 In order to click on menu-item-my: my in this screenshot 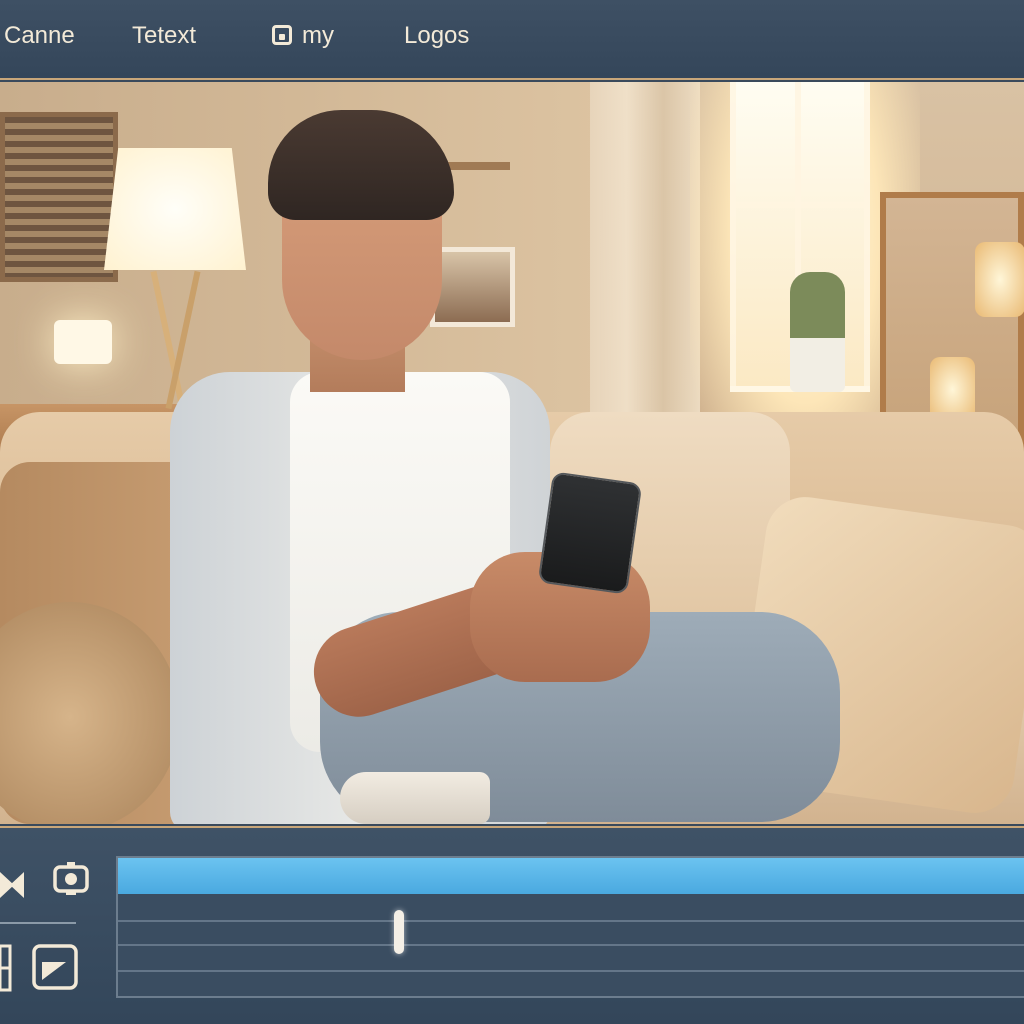, I will do `click(303, 36)`.